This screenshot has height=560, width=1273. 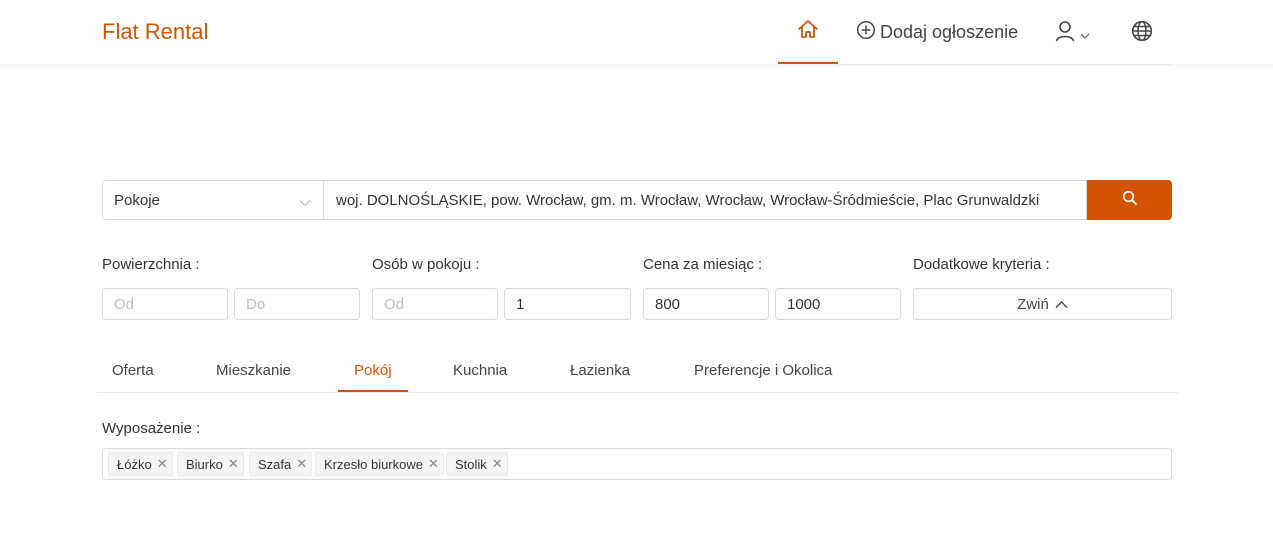 I want to click on property-type-value: Pokoje, so click(x=137, y=200).